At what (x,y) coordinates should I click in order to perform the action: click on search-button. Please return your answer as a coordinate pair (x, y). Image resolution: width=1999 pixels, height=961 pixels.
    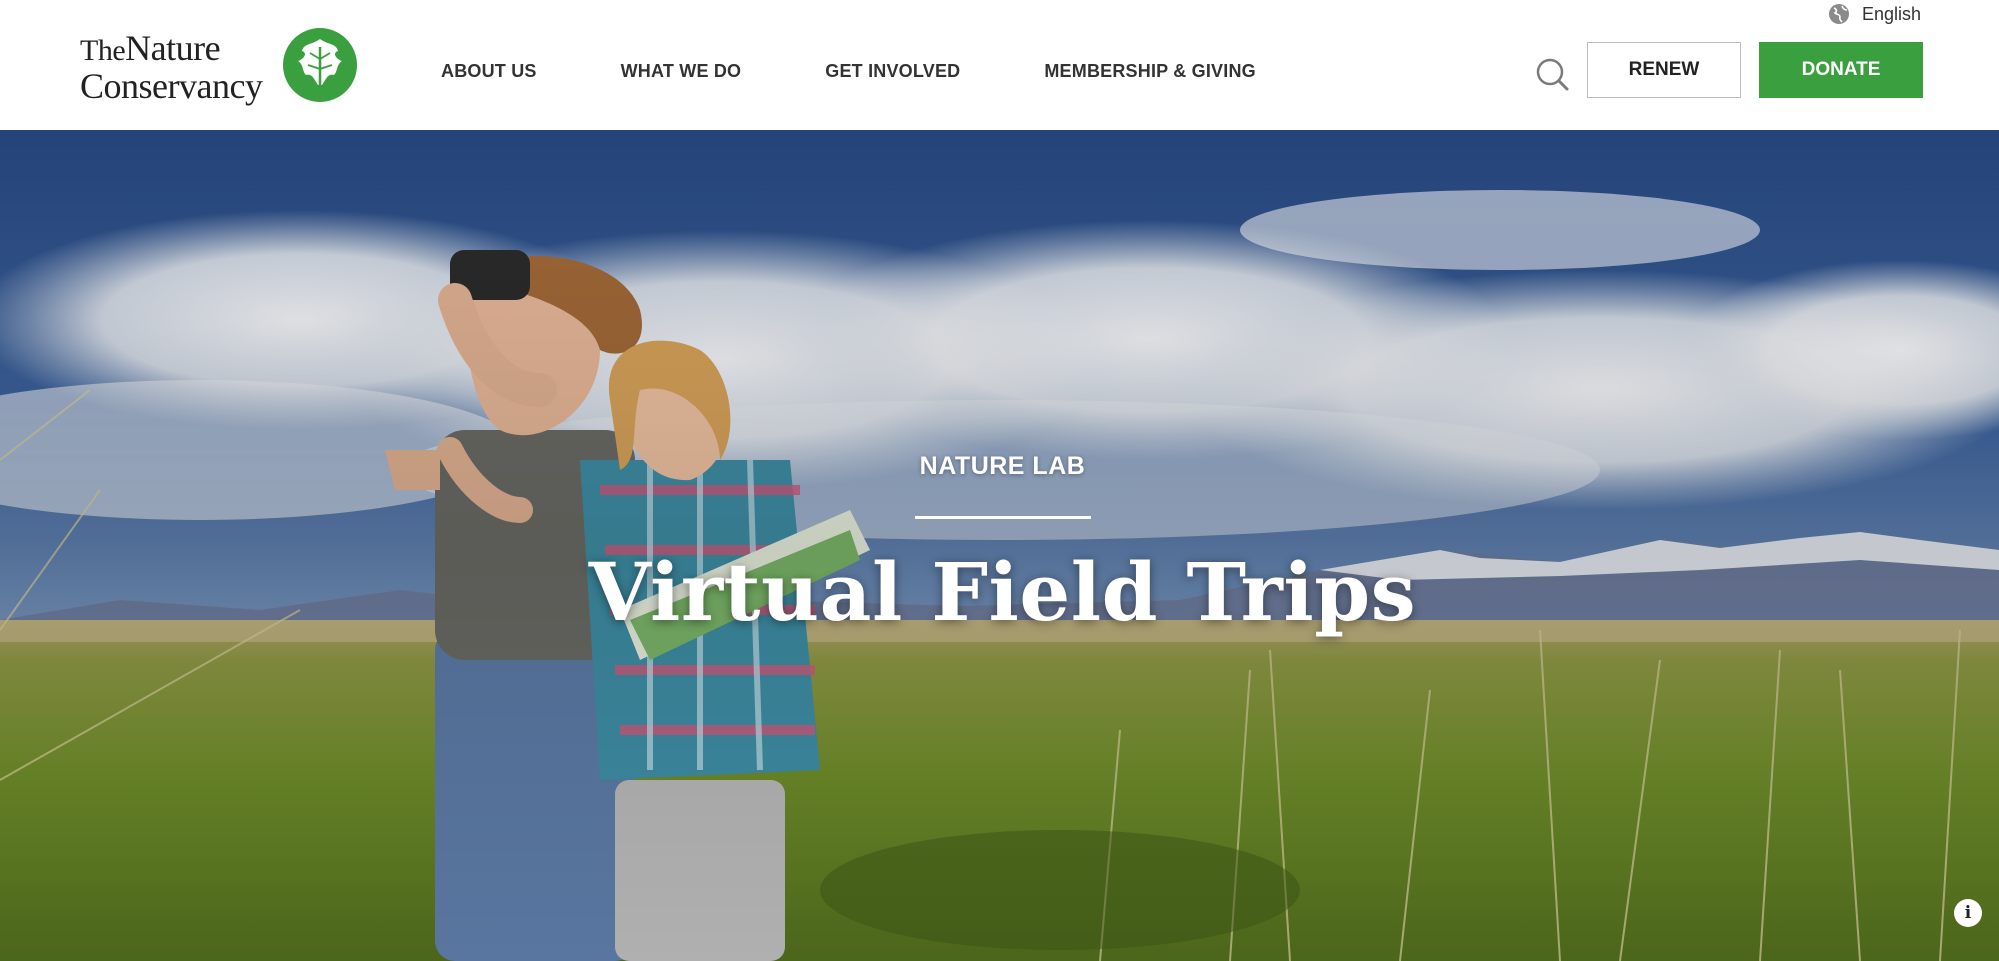
    Looking at the image, I should click on (1552, 74).